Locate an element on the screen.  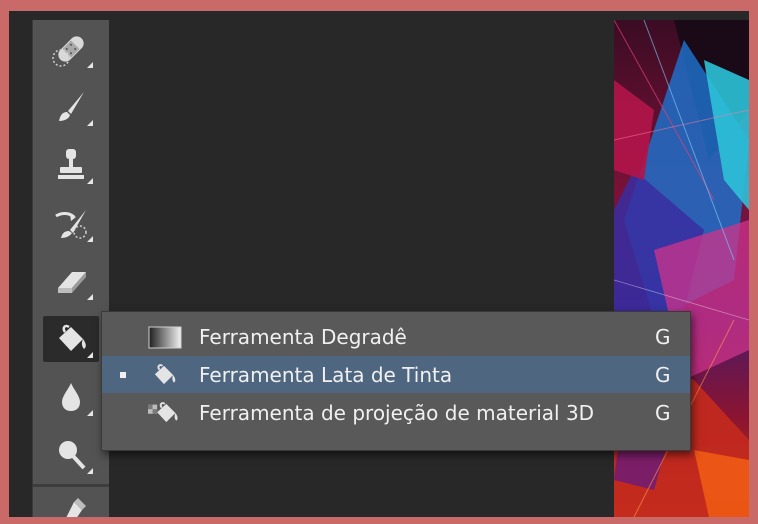
clone-stamp-tool is located at coordinates (71, 165).